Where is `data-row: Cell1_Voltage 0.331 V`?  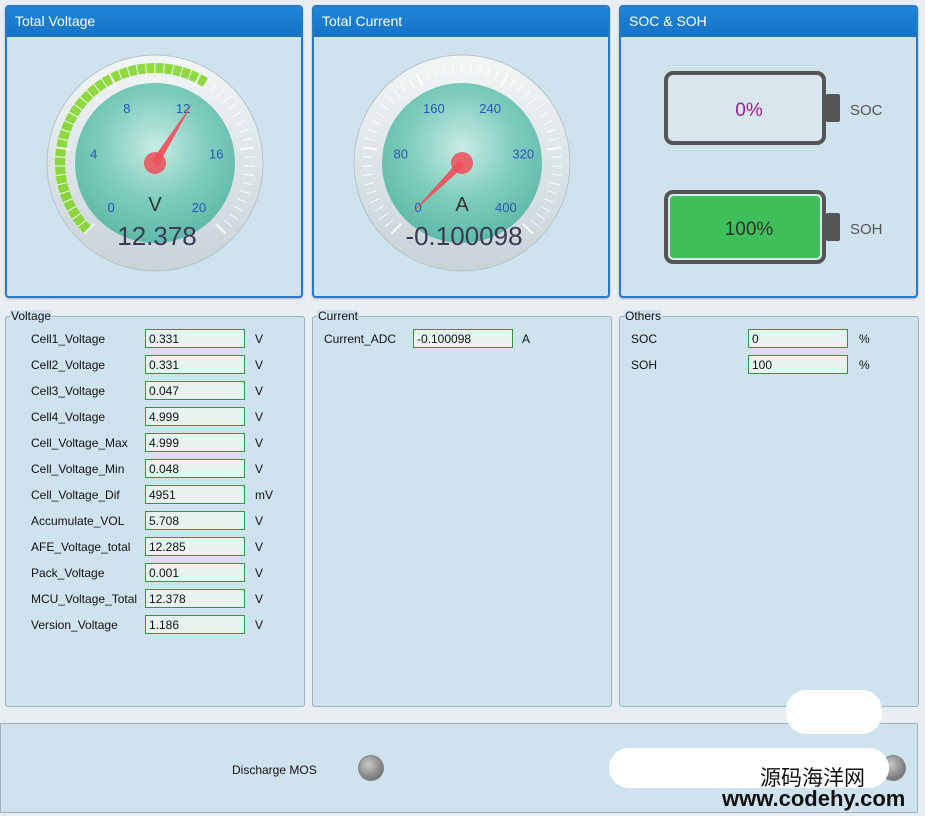
data-row: Cell1_Voltage 0.331 V is located at coordinates (155, 339).